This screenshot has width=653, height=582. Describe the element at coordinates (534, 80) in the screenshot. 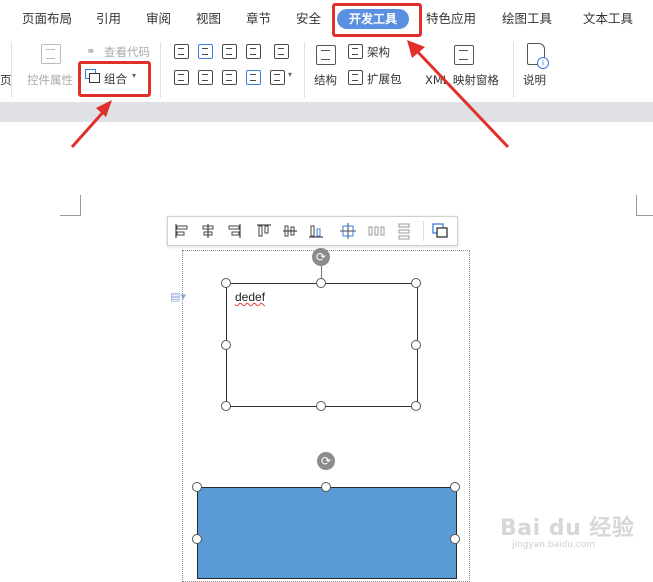

I see `help-button: 说明` at that location.